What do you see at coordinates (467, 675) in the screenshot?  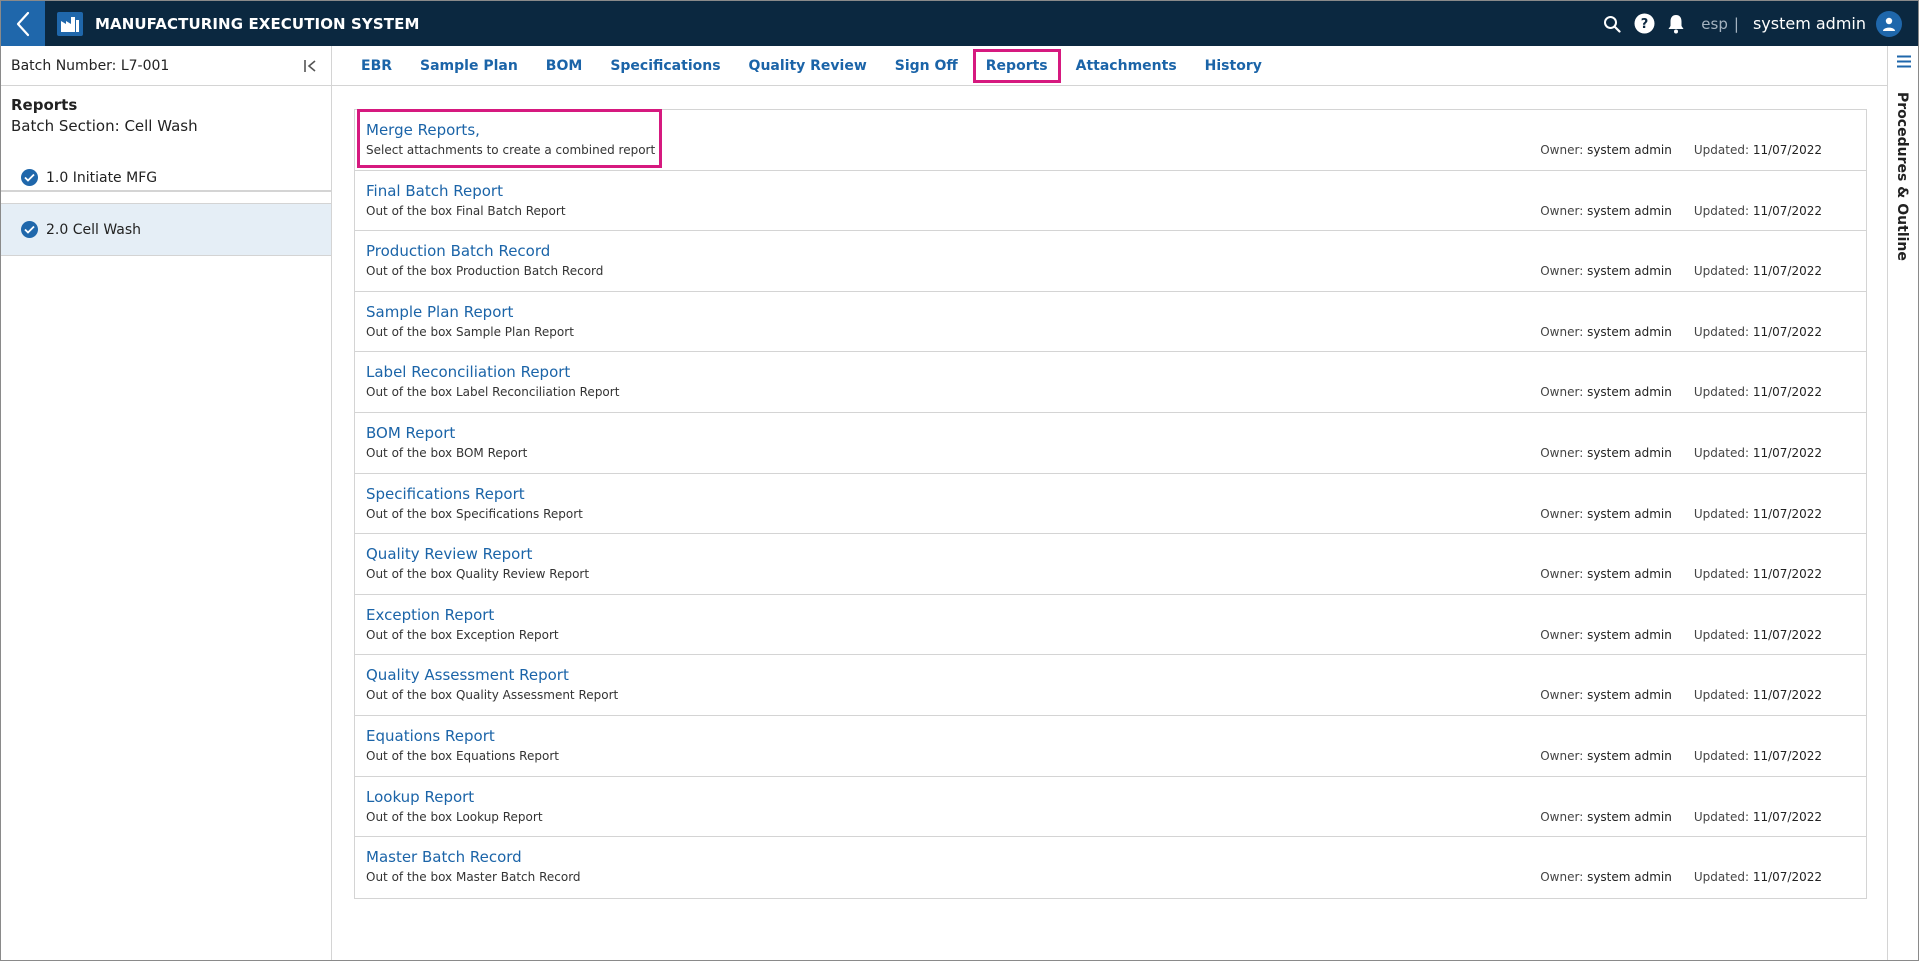 I see `report-link: Quality Assessment Report` at bounding box center [467, 675].